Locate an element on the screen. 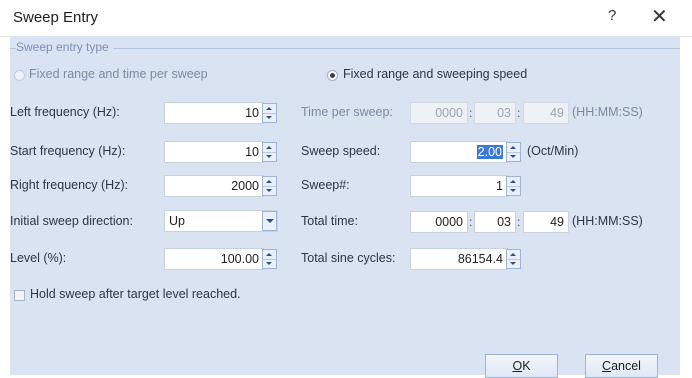  time-per-sweep-mm: 03 is located at coordinates (495, 113).